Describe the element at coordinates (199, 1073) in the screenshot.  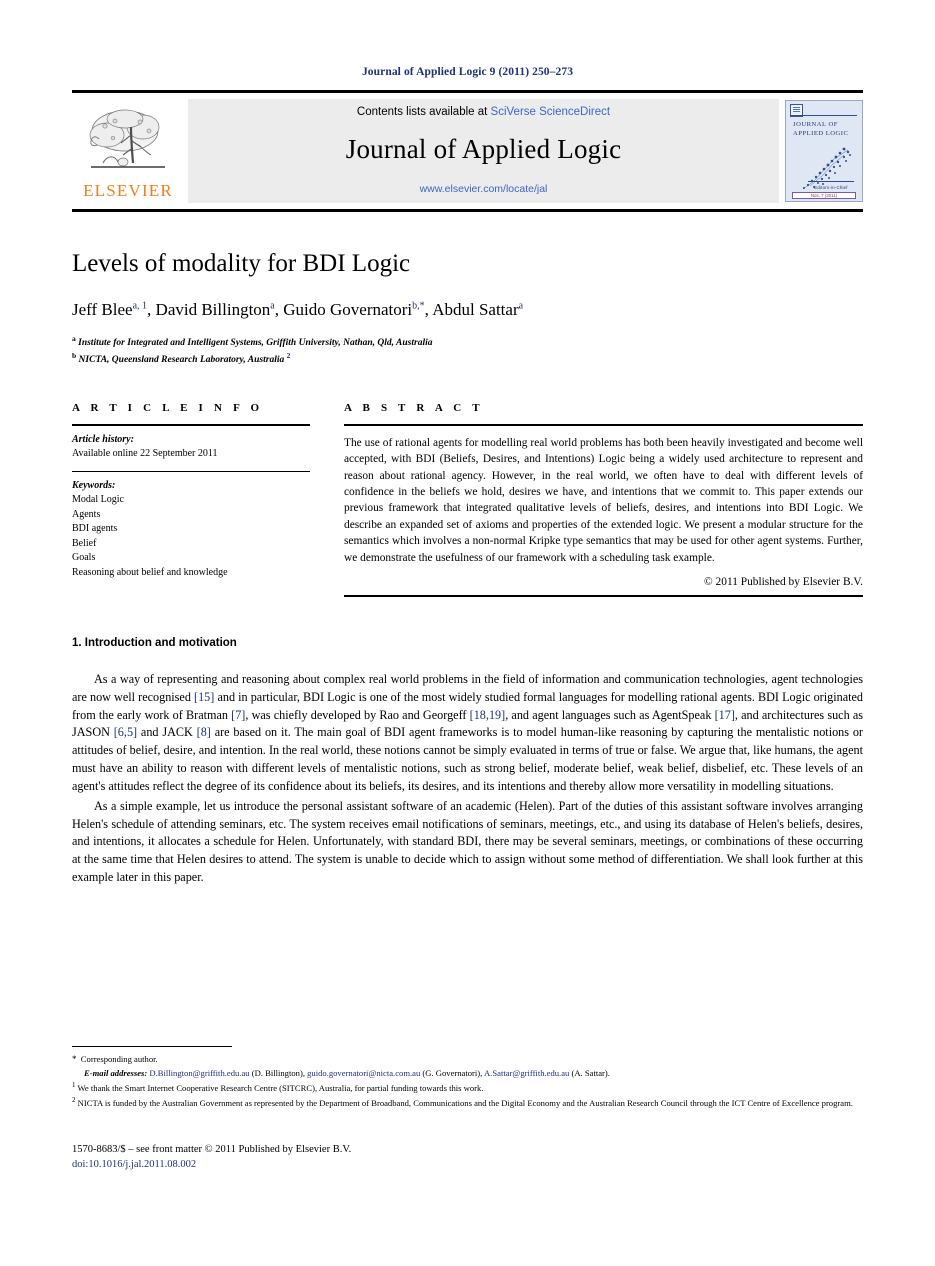
I see `email-link: D.Billington@griffith.edu.au` at that location.